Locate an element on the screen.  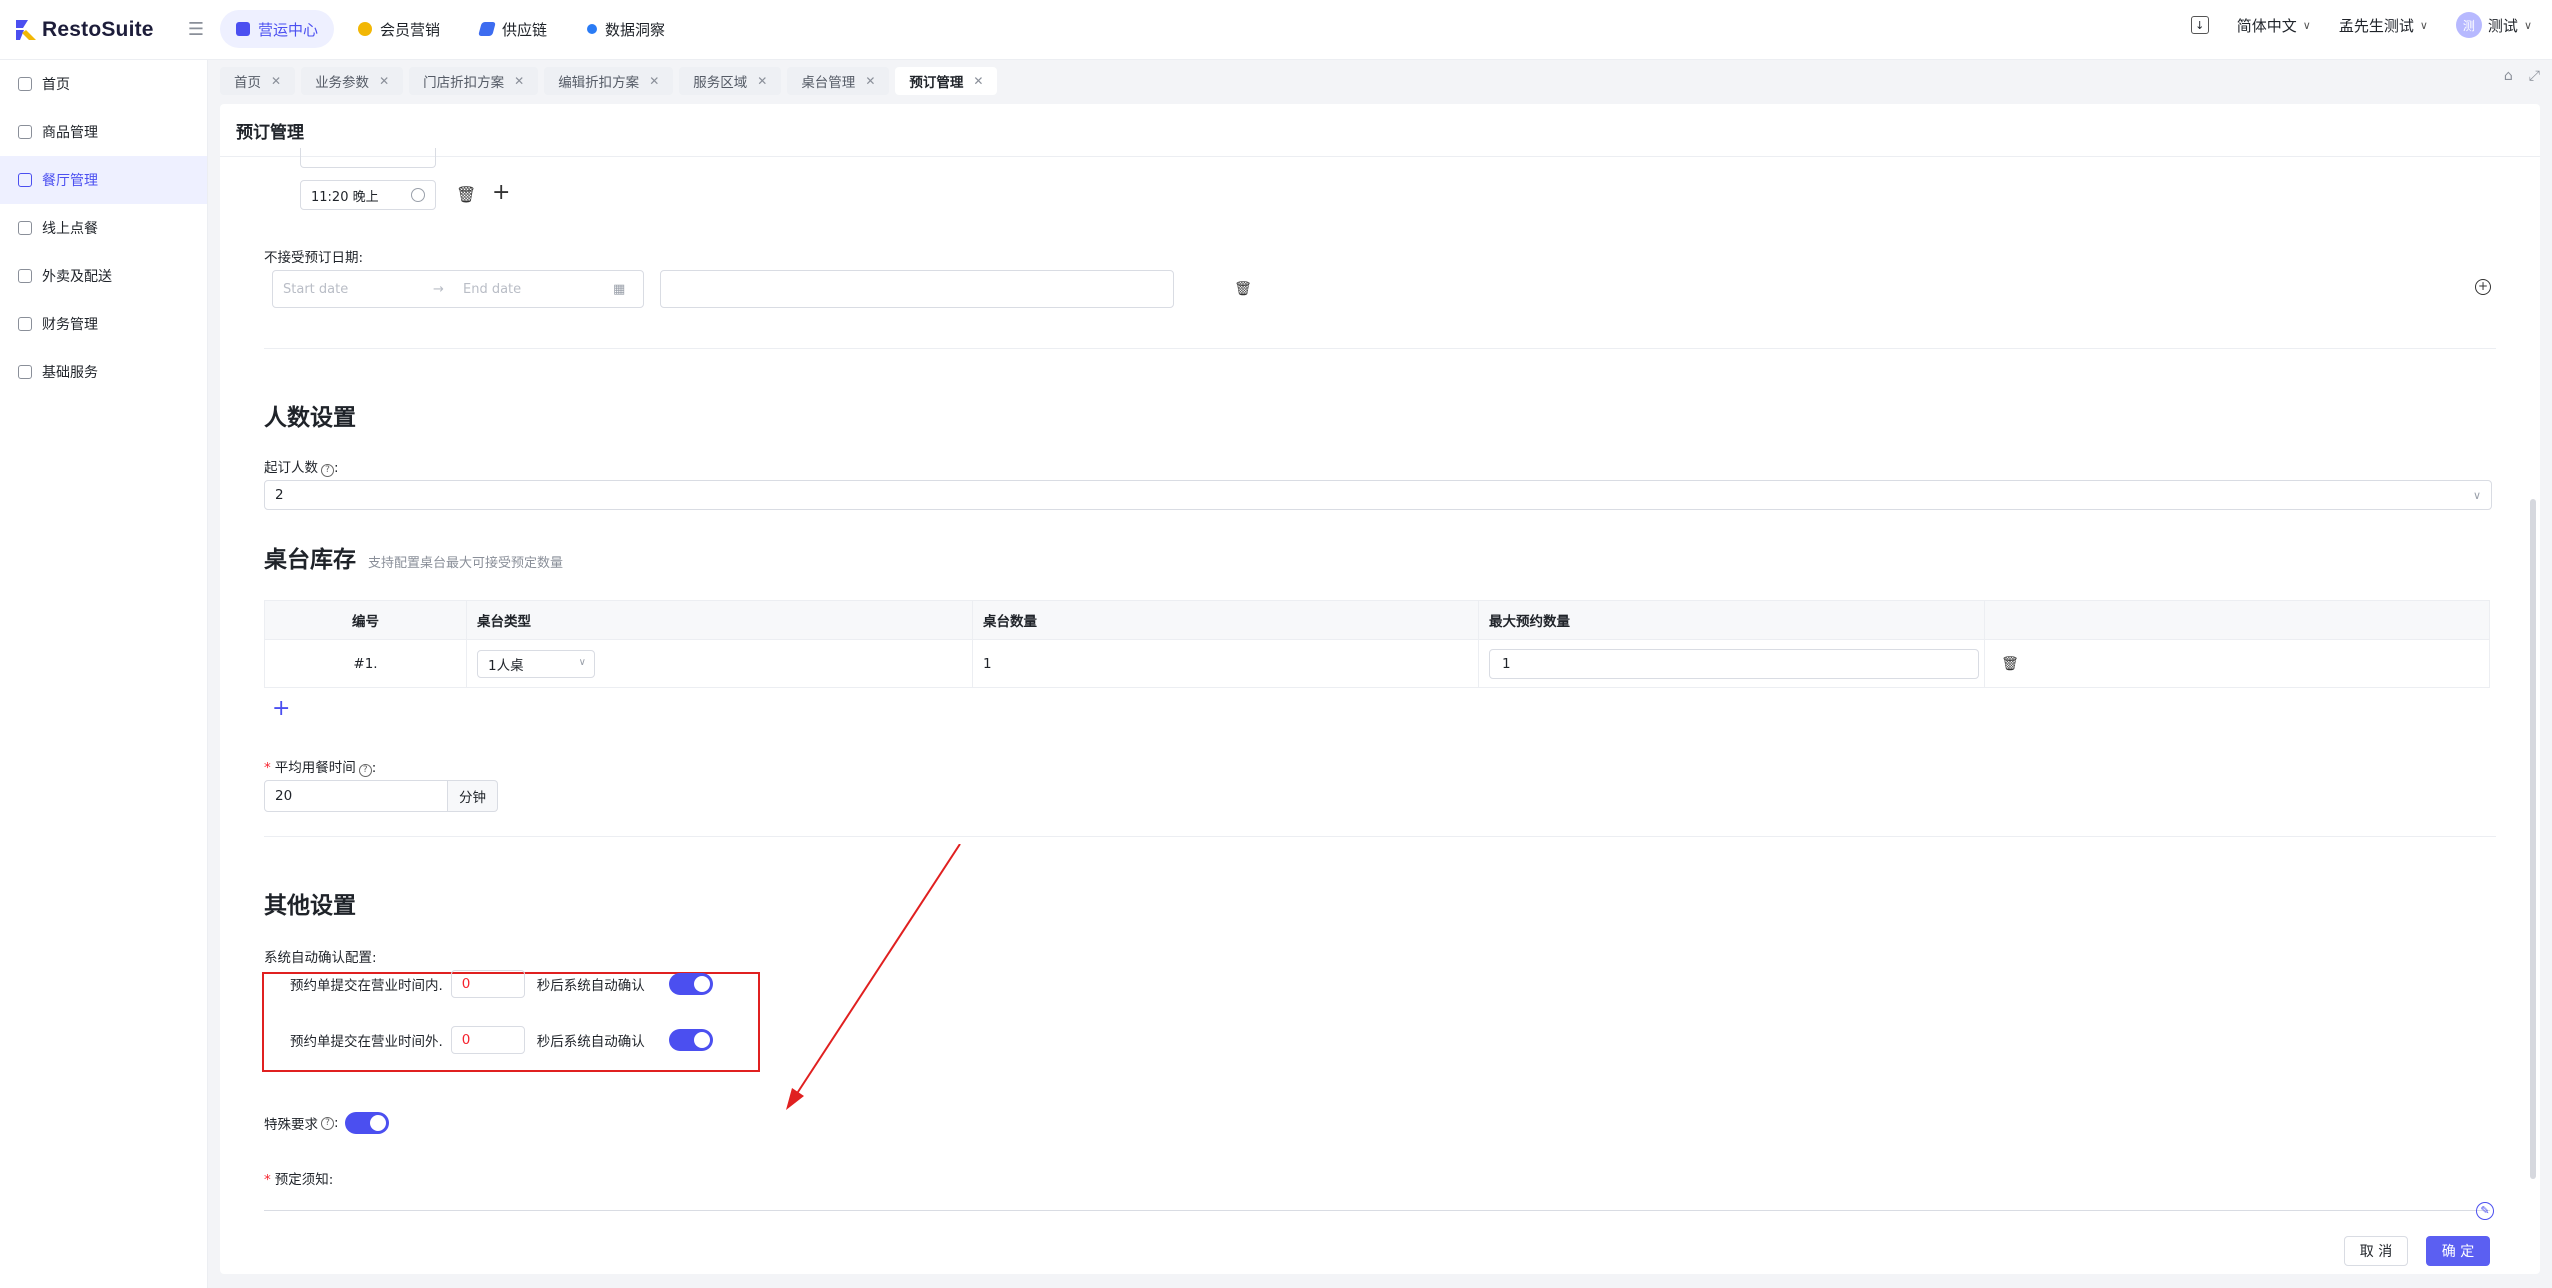
language-select: 简体中文 ∨ is located at coordinates (2274, 25).